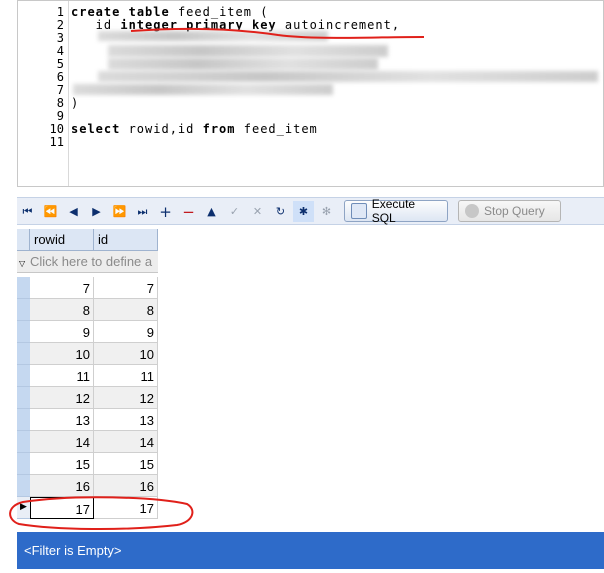 This screenshot has height=573, width=604. What do you see at coordinates (96, 211) in the screenshot?
I see `next-record-icon: ▶` at bounding box center [96, 211].